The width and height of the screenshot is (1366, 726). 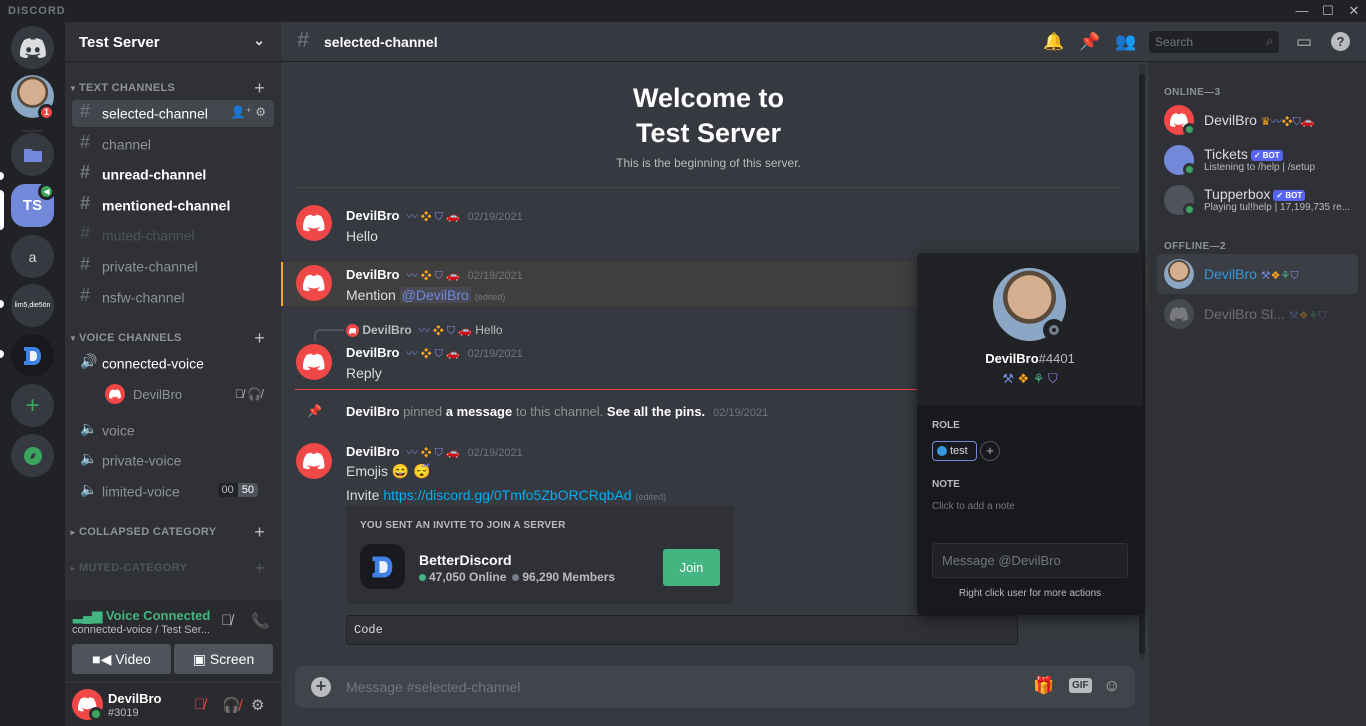 What do you see at coordinates (133, 568) in the screenshot?
I see `category-label: MUTED-CATEGORY` at bounding box center [133, 568].